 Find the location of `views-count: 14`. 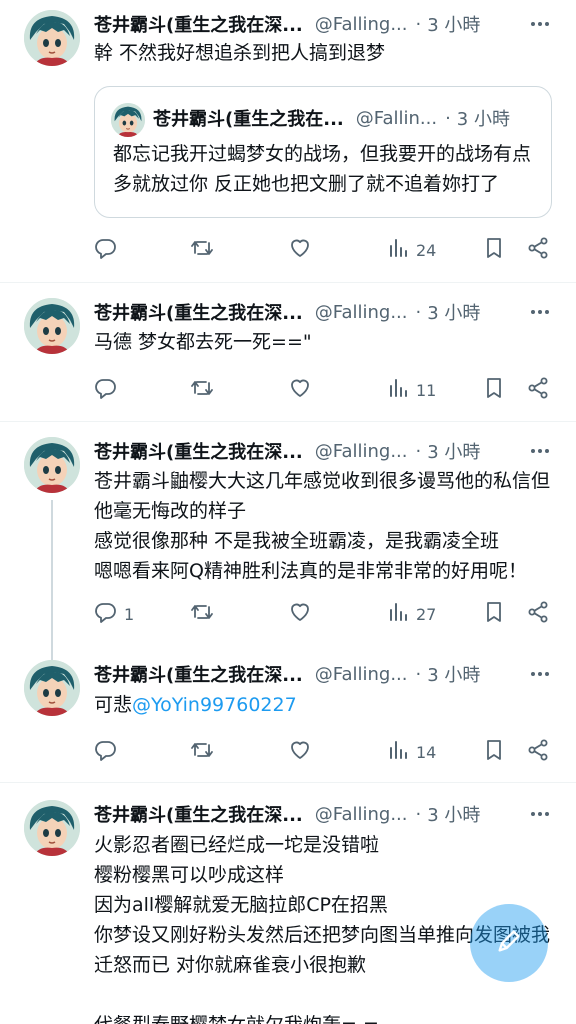

views-count: 14 is located at coordinates (426, 752).